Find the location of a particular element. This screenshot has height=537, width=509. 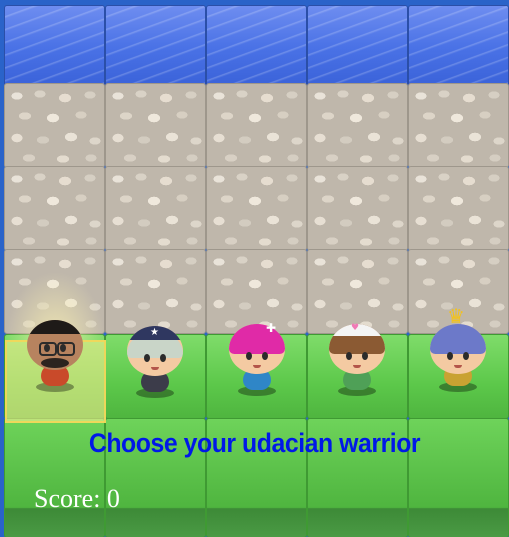

heart-icon: ♥ is located at coordinates (355, 328).